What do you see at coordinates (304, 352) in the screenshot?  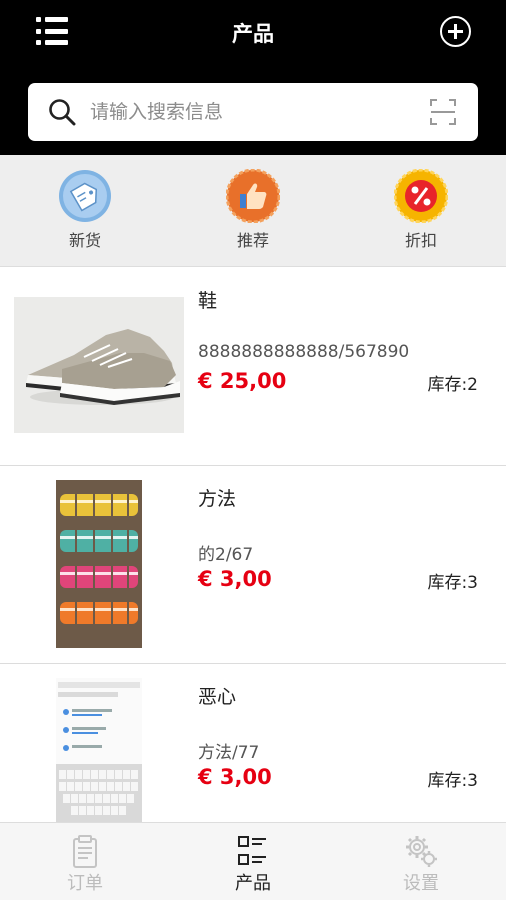 I see `product-code: 8888888888888/567890` at bounding box center [304, 352].